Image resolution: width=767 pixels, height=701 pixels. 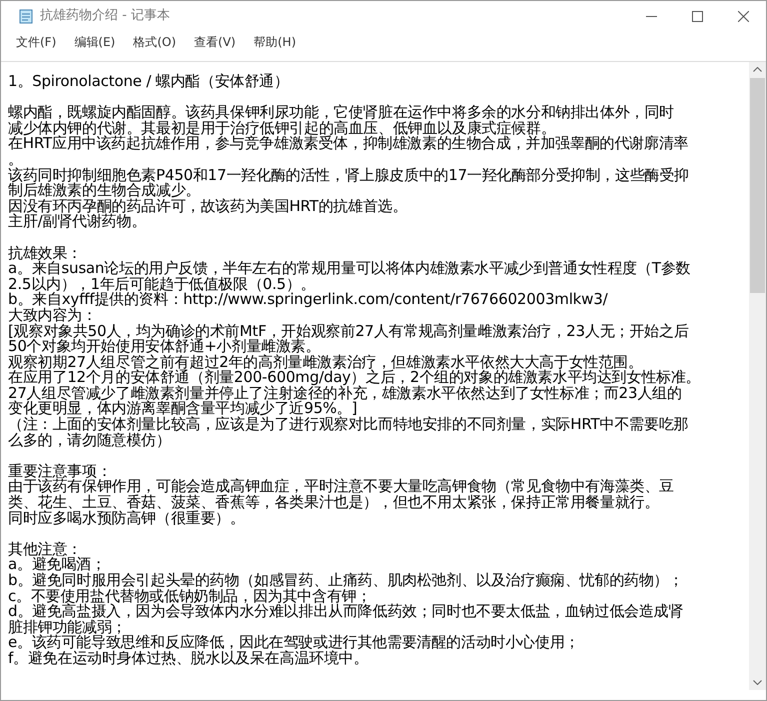 I want to click on text-line: 抗雄效果：, so click(x=46, y=254).